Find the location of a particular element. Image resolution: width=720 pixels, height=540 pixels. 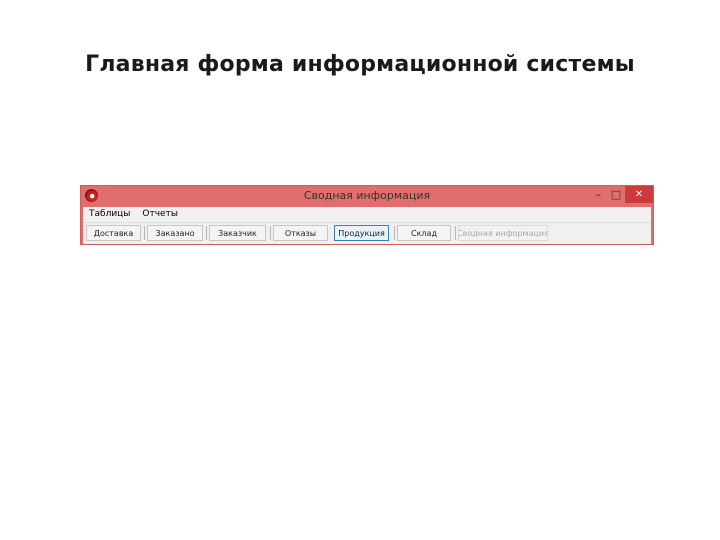

title-bar: Сводная информация – □ ✕ is located at coordinates (367, 196).